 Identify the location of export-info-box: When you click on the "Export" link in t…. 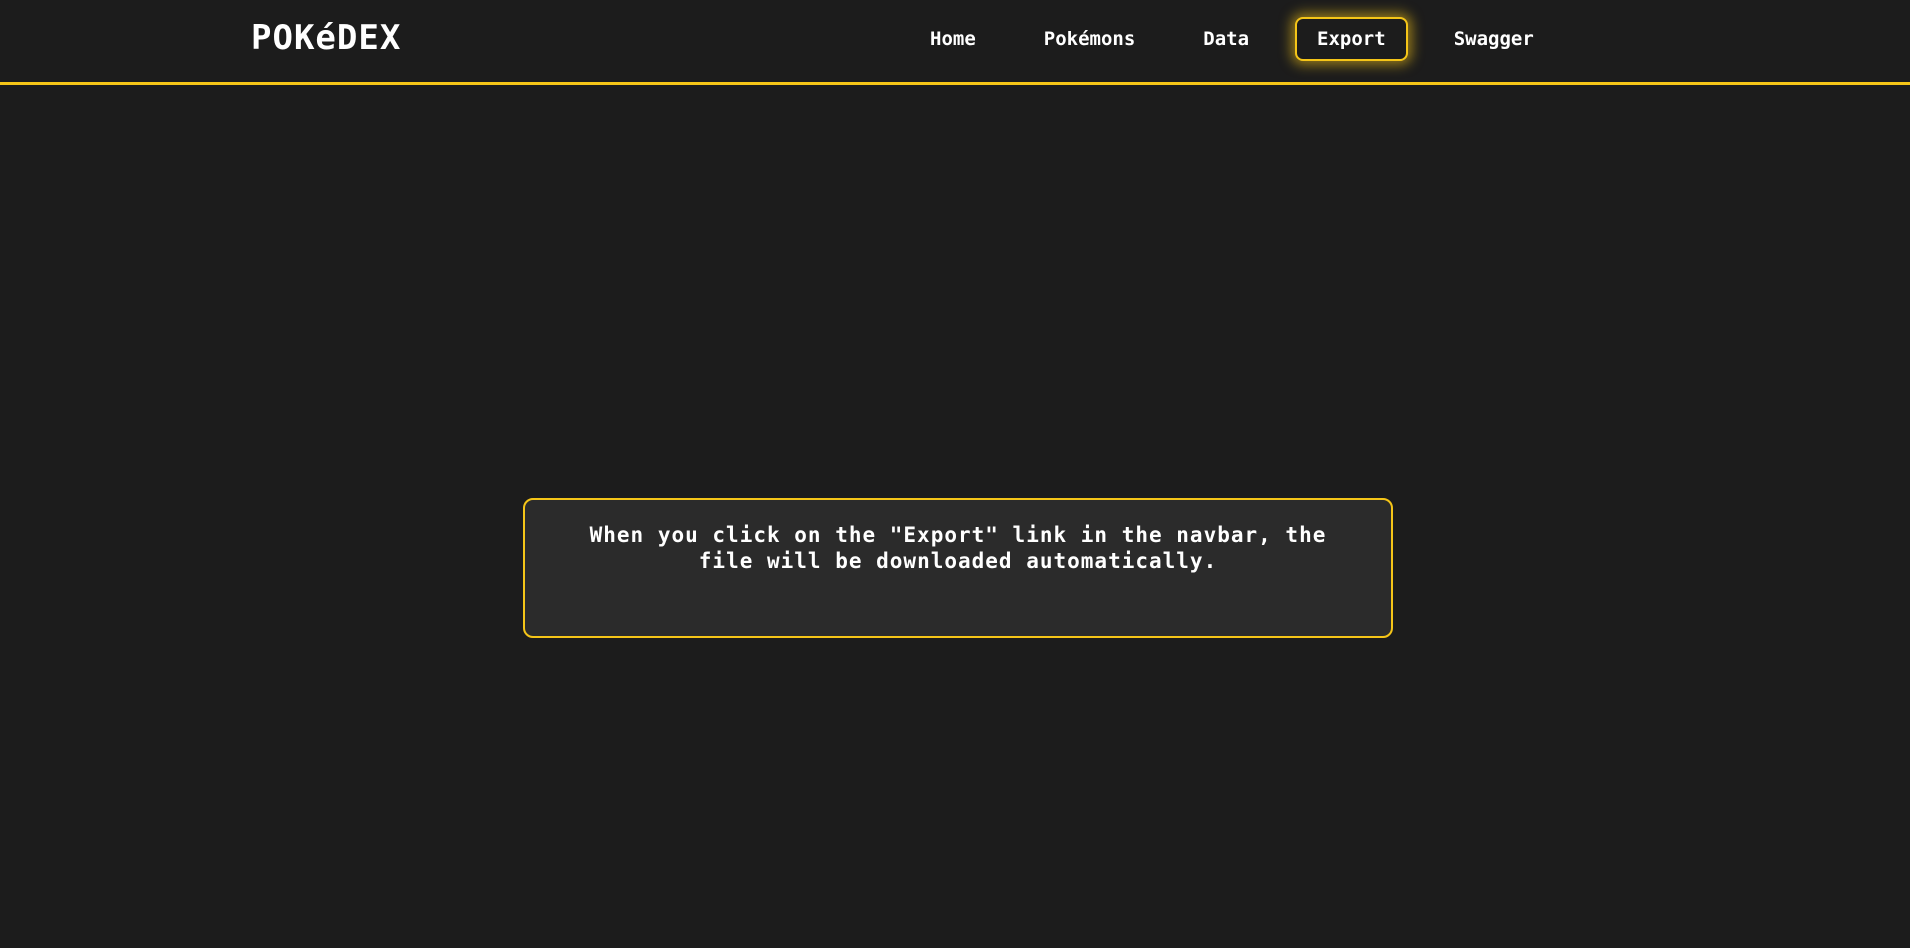
(958, 568).